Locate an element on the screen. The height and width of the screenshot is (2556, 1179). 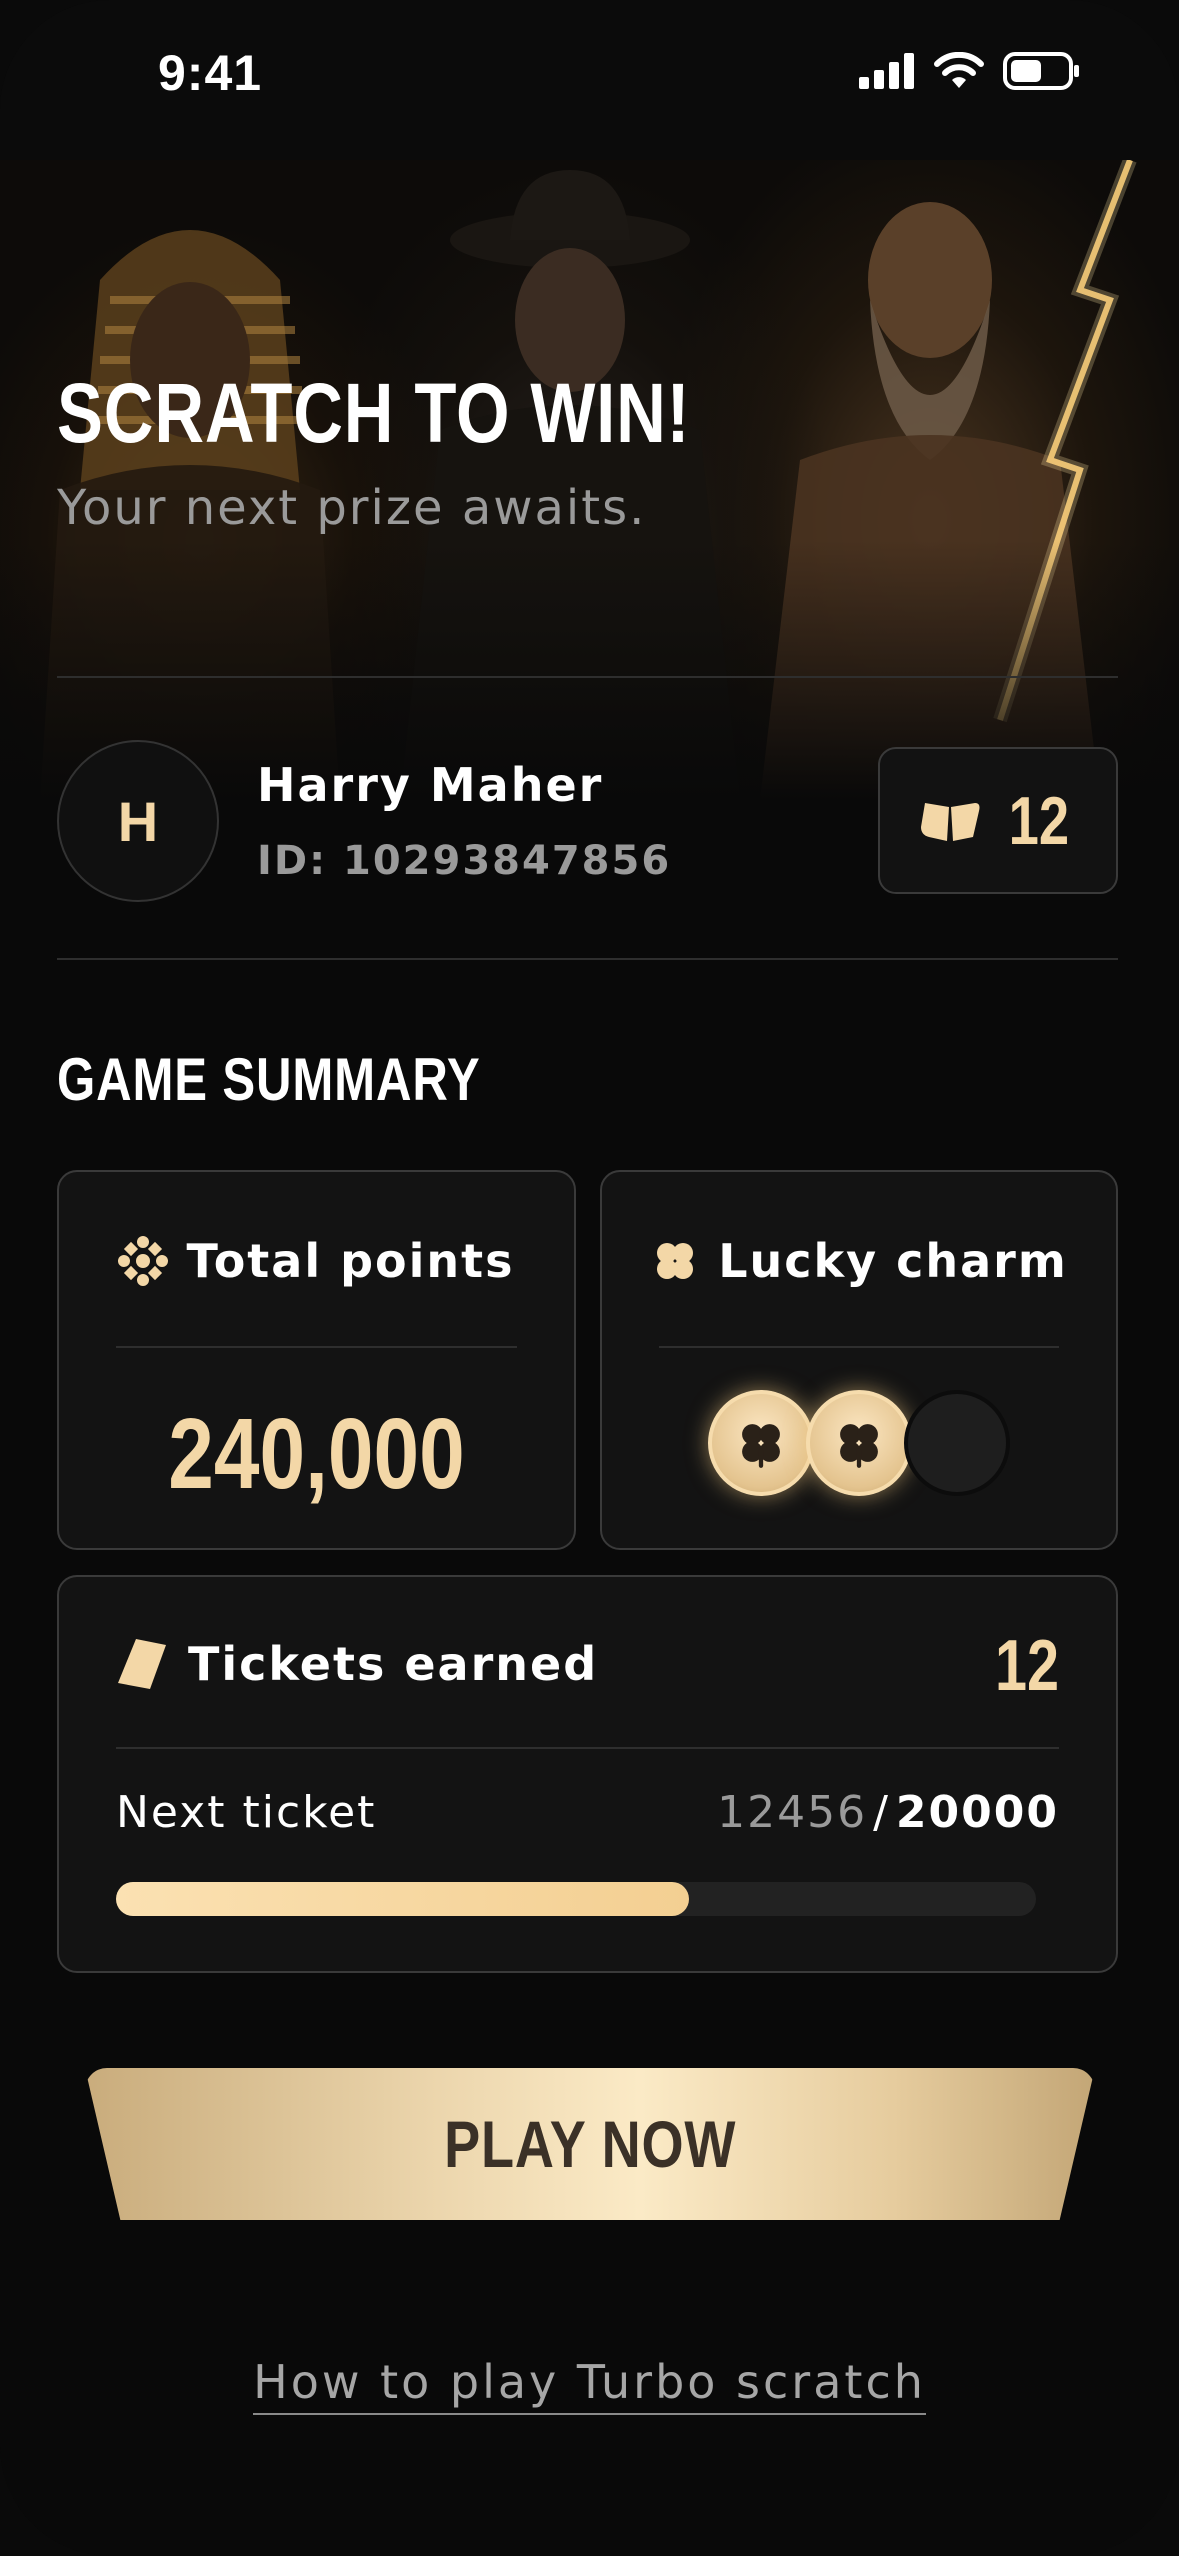
next-ticket-progress-bar is located at coordinates (576, 1899).